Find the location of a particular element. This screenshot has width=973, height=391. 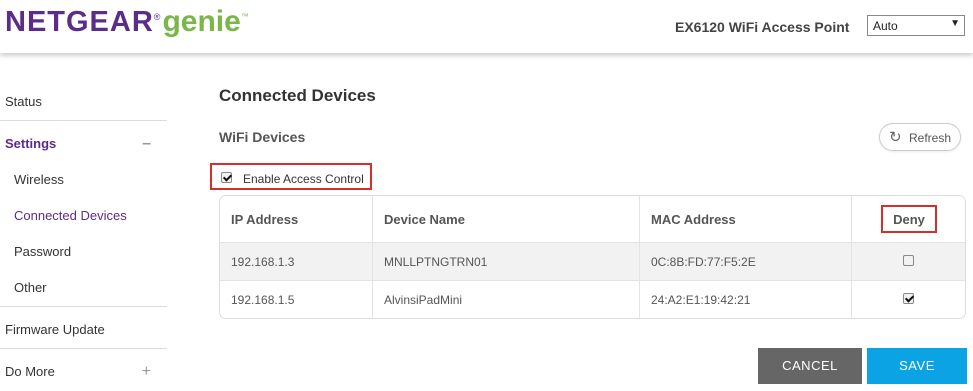

page-title: Connected Devices is located at coordinates (297, 95).